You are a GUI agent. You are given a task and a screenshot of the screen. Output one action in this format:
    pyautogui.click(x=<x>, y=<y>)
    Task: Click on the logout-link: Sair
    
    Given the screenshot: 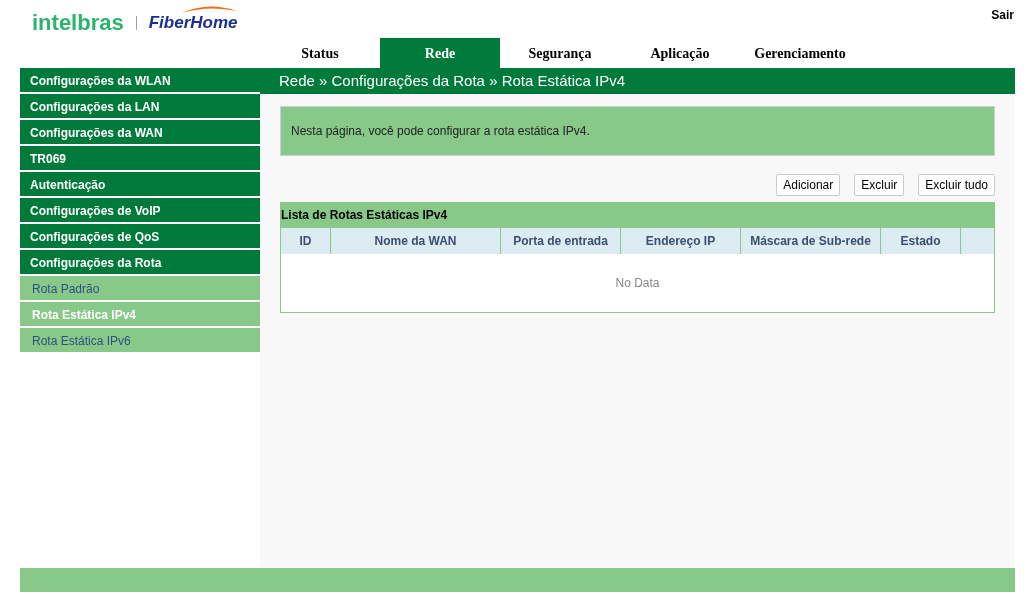 What is the action you would take?
    pyautogui.click(x=1002, y=15)
    